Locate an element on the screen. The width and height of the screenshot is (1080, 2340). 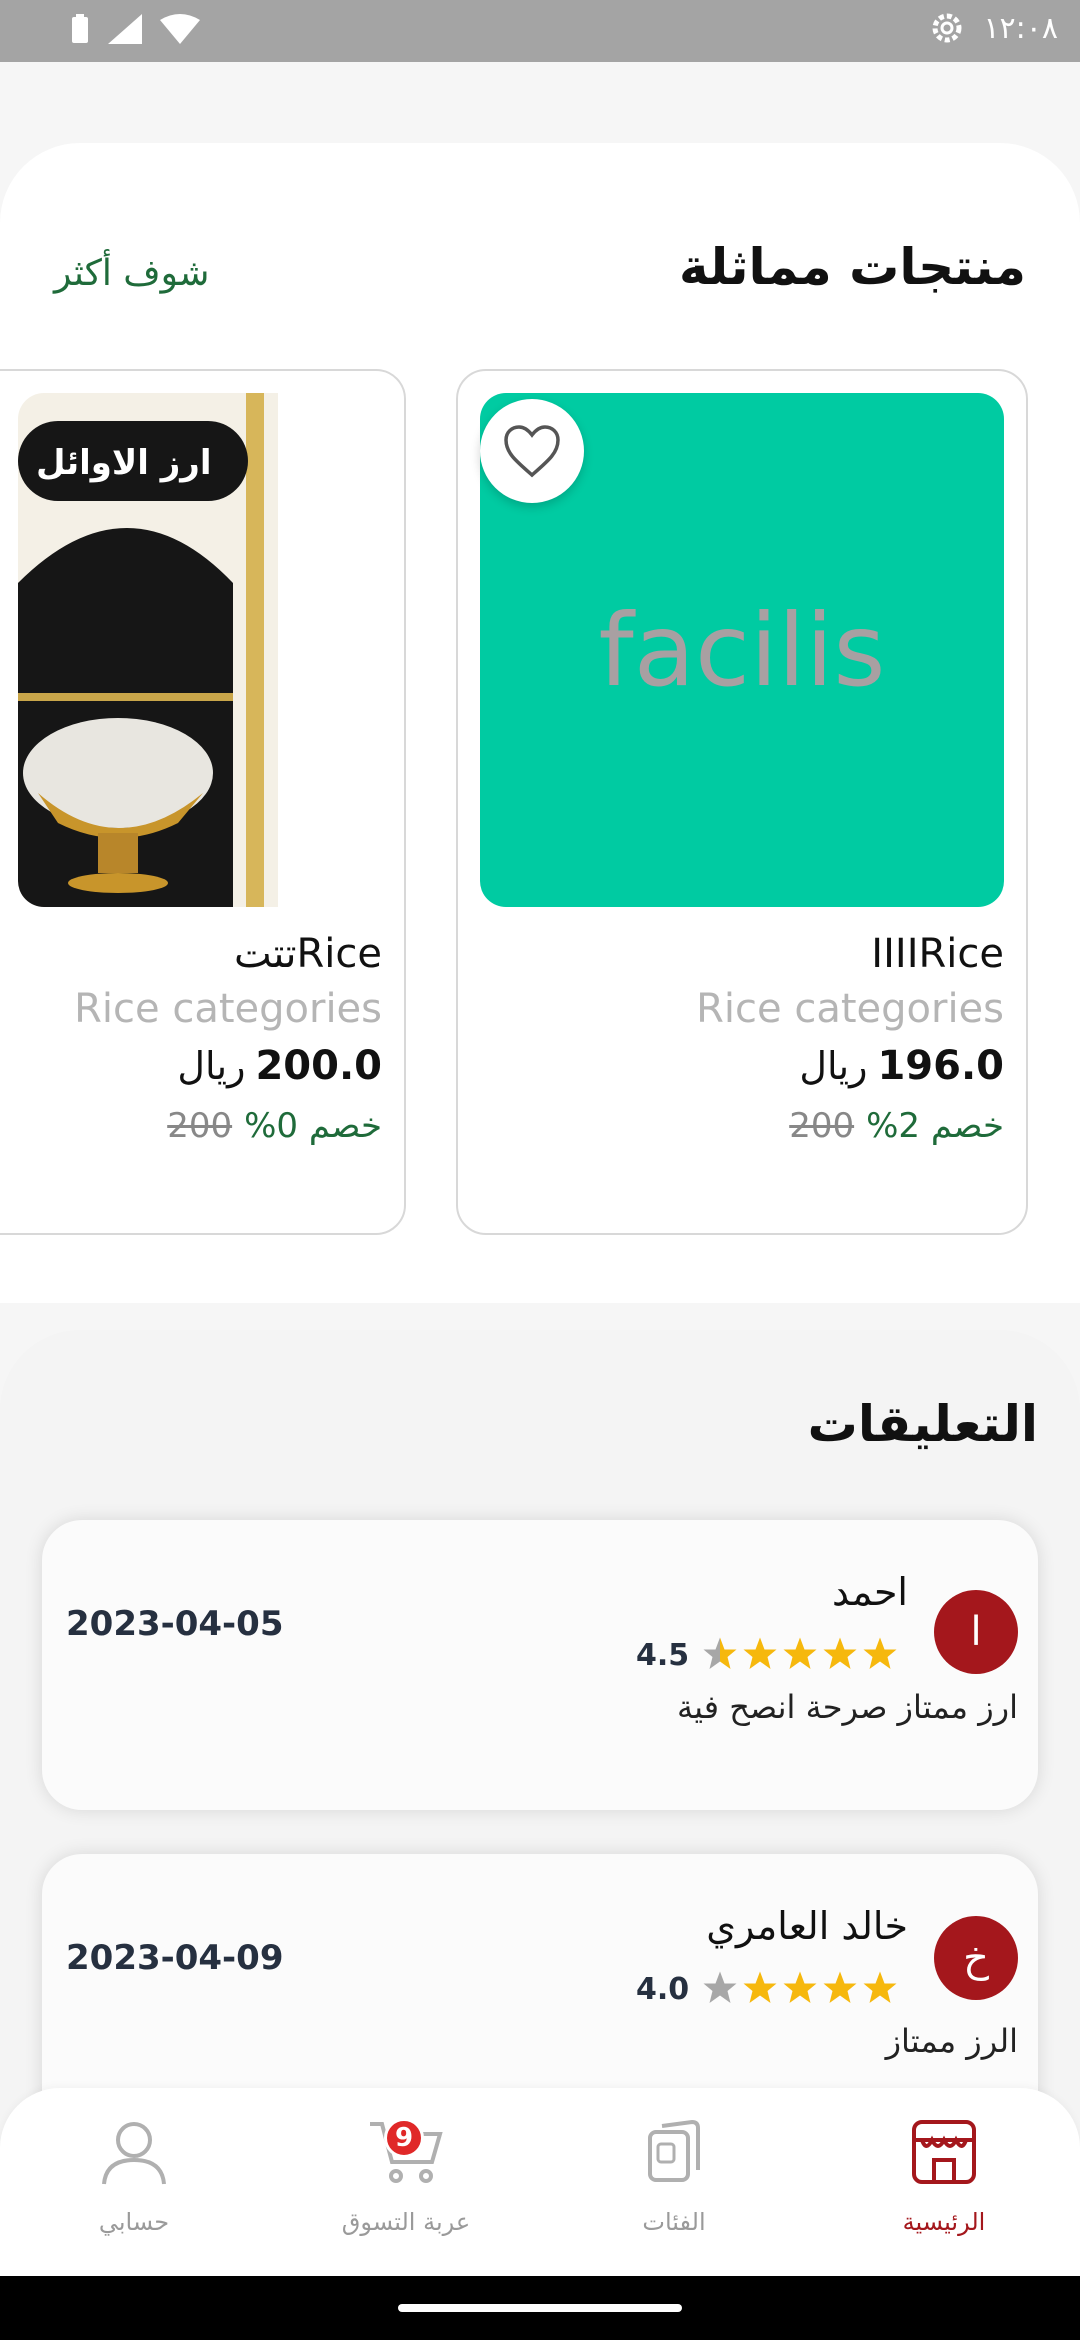
nav-label-home: الرئيسية is located at coordinates (944, 2222).